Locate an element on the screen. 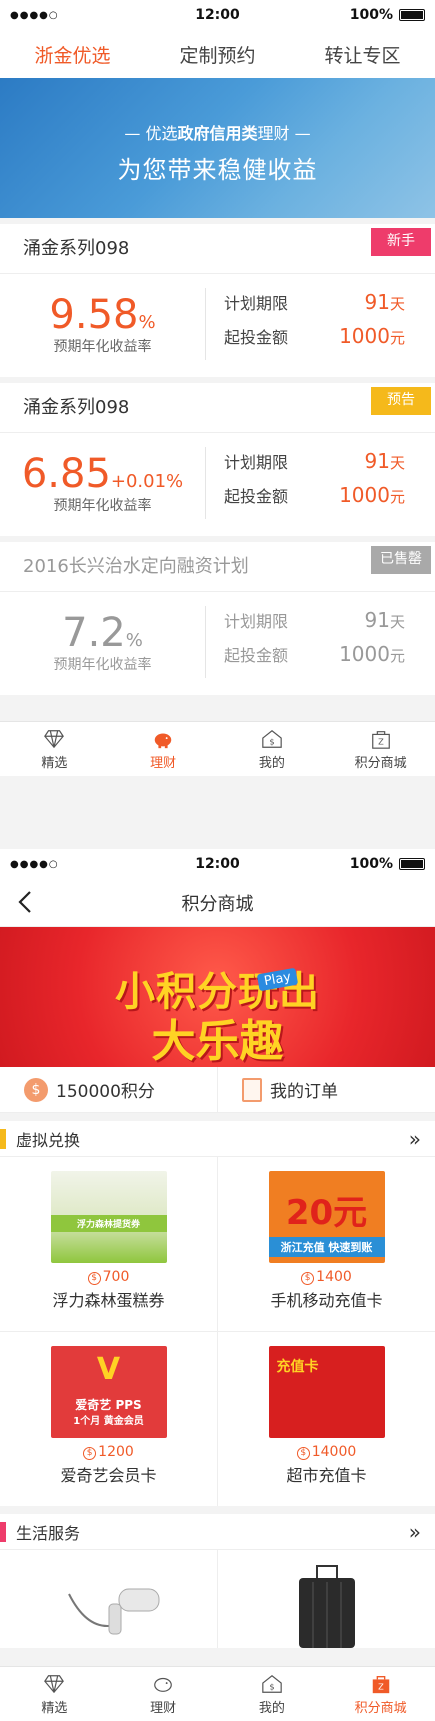 This screenshot has width=435, height=1721. points-bar: $ 150000积分 我的订单 is located at coordinates (217, 1090).